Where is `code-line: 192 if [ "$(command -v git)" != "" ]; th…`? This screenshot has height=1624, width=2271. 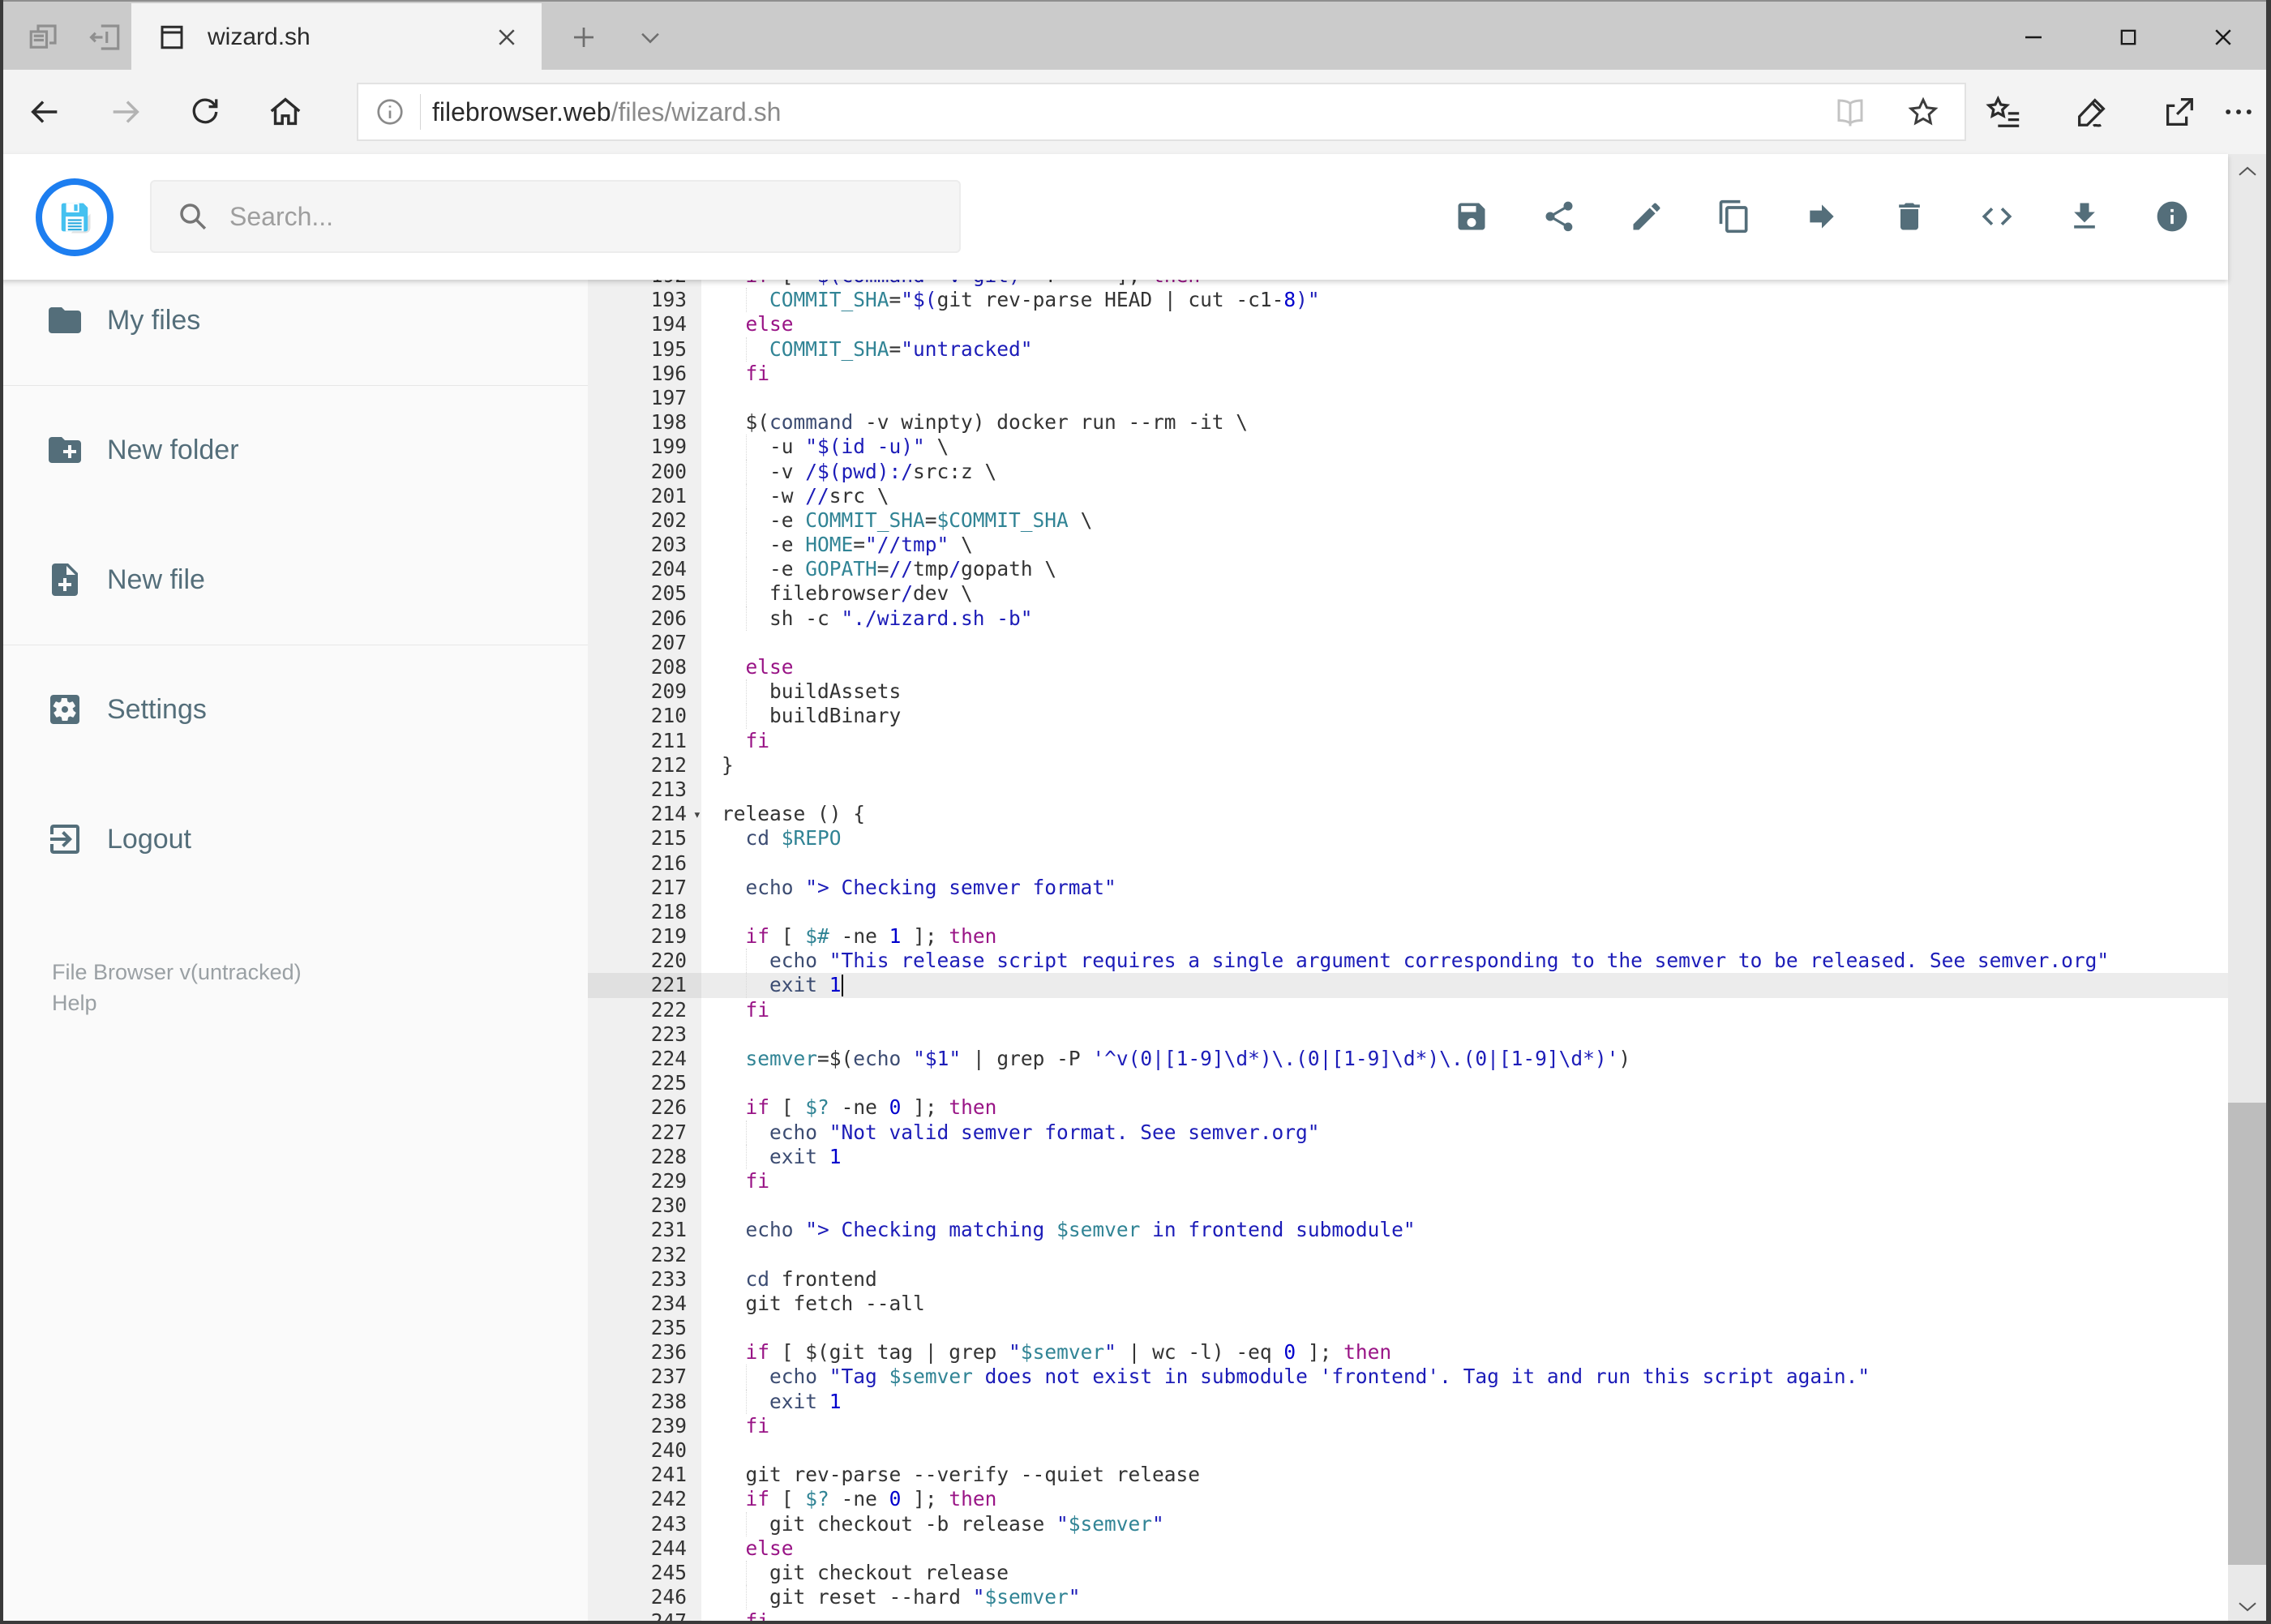
code-line: 192 if [ "$(command -v git)" != "" ]; th… is located at coordinates (1408, 284).